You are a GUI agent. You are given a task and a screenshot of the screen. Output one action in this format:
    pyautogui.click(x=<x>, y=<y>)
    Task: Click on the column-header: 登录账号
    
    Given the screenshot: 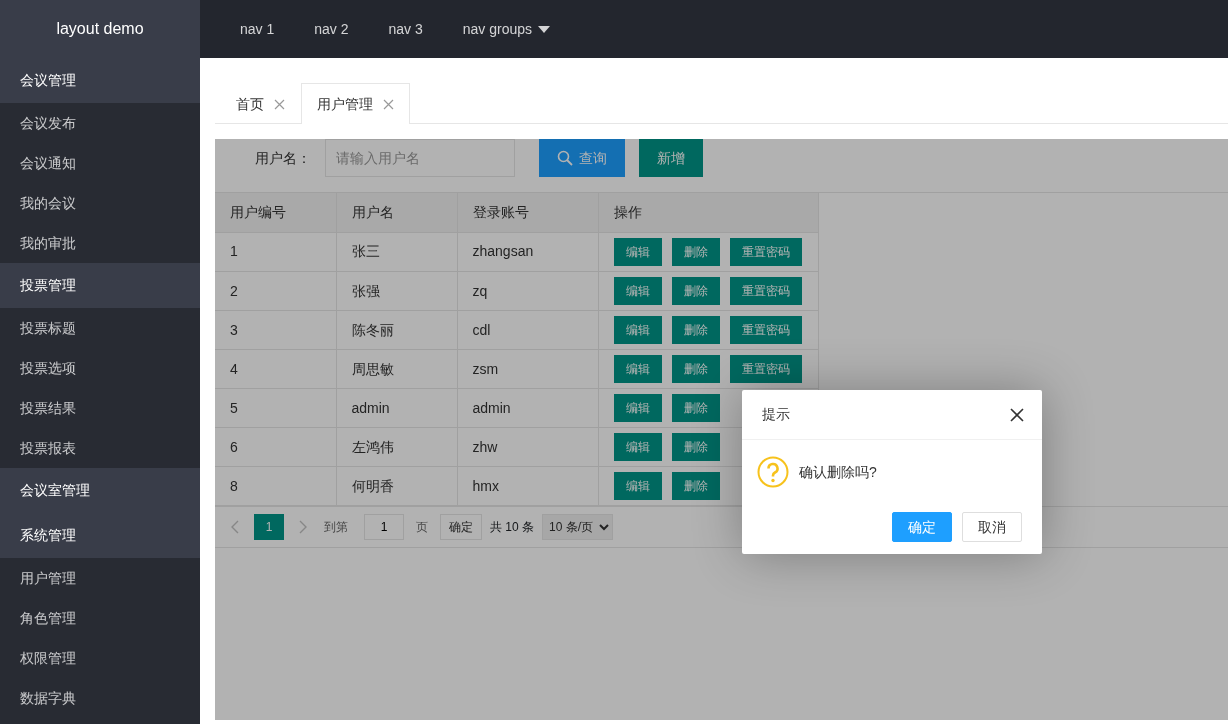 What is the action you would take?
    pyautogui.click(x=527, y=212)
    